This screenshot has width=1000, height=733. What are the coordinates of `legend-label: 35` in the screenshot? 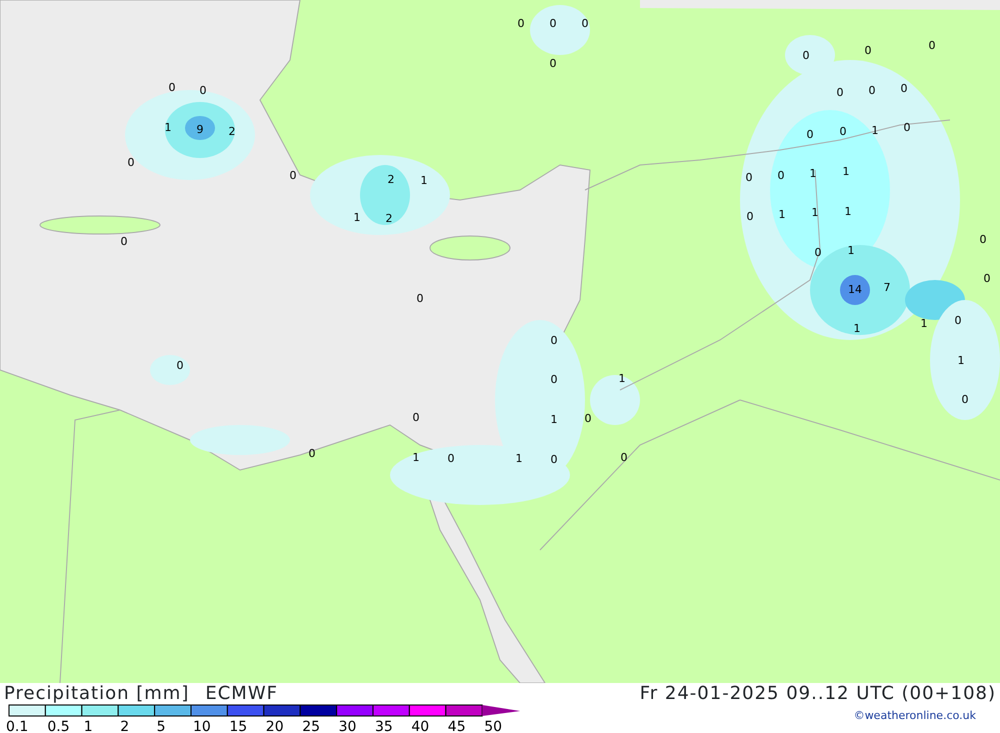 It's located at (384, 725).